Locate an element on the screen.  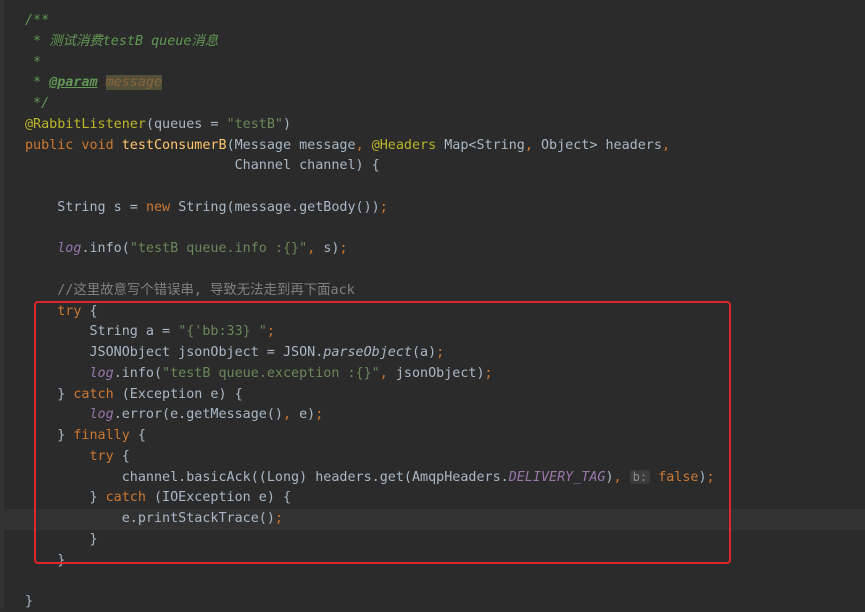
code-token: //这里故意写个错误串, 导致无法走到再下面ack is located at coordinates (190, 290).